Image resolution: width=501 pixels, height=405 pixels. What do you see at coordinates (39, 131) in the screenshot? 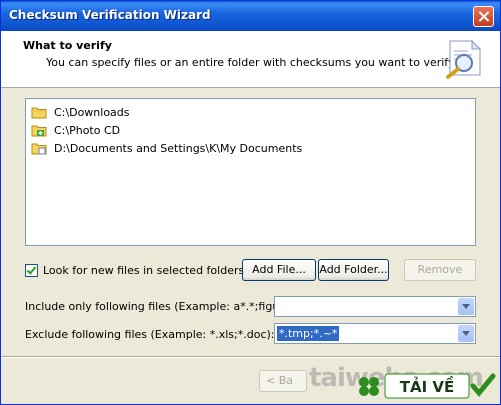
I see `folder-add-icon` at bounding box center [39, 131].